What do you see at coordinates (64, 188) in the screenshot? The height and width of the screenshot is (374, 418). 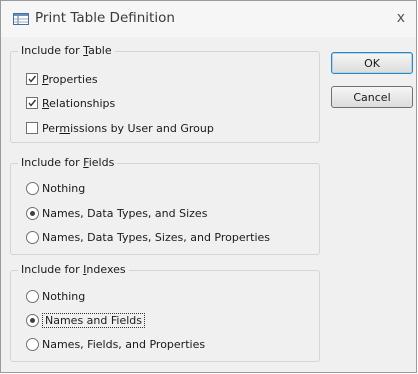 I see `fields-nothing-label: Nothing` at bounding box center [64, 188].